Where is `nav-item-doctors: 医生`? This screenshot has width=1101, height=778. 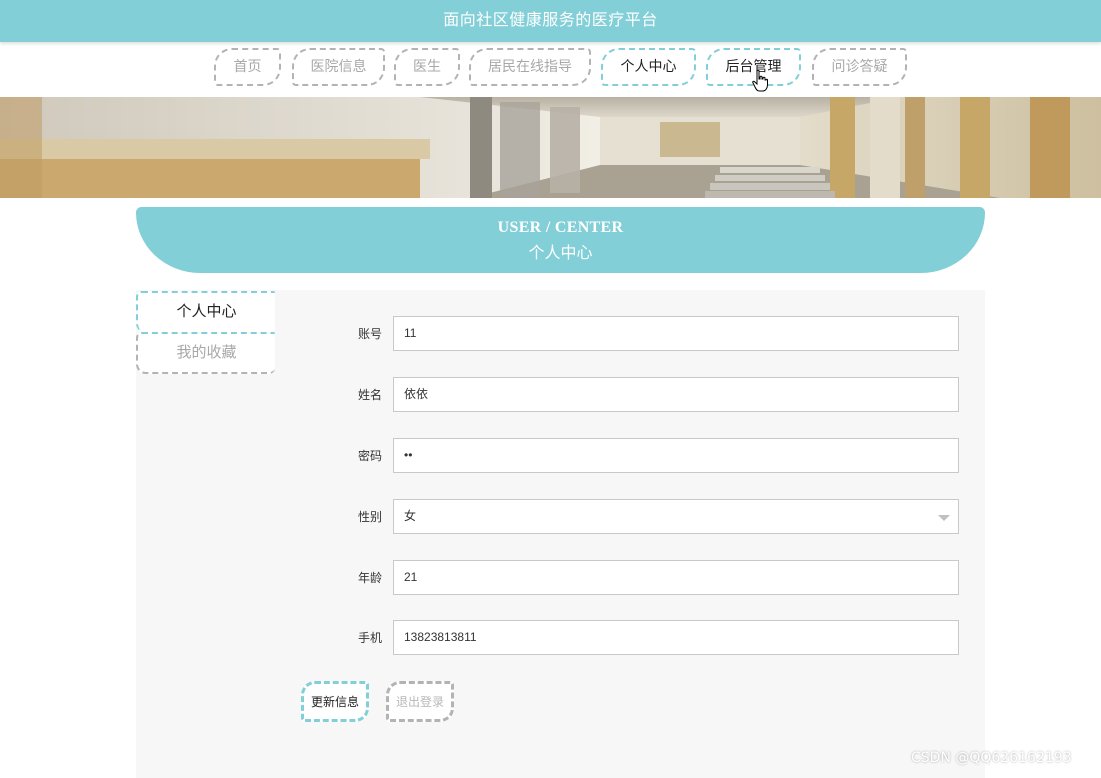
nav-item-doctors: 医生 is located at coordinates (427, 67).